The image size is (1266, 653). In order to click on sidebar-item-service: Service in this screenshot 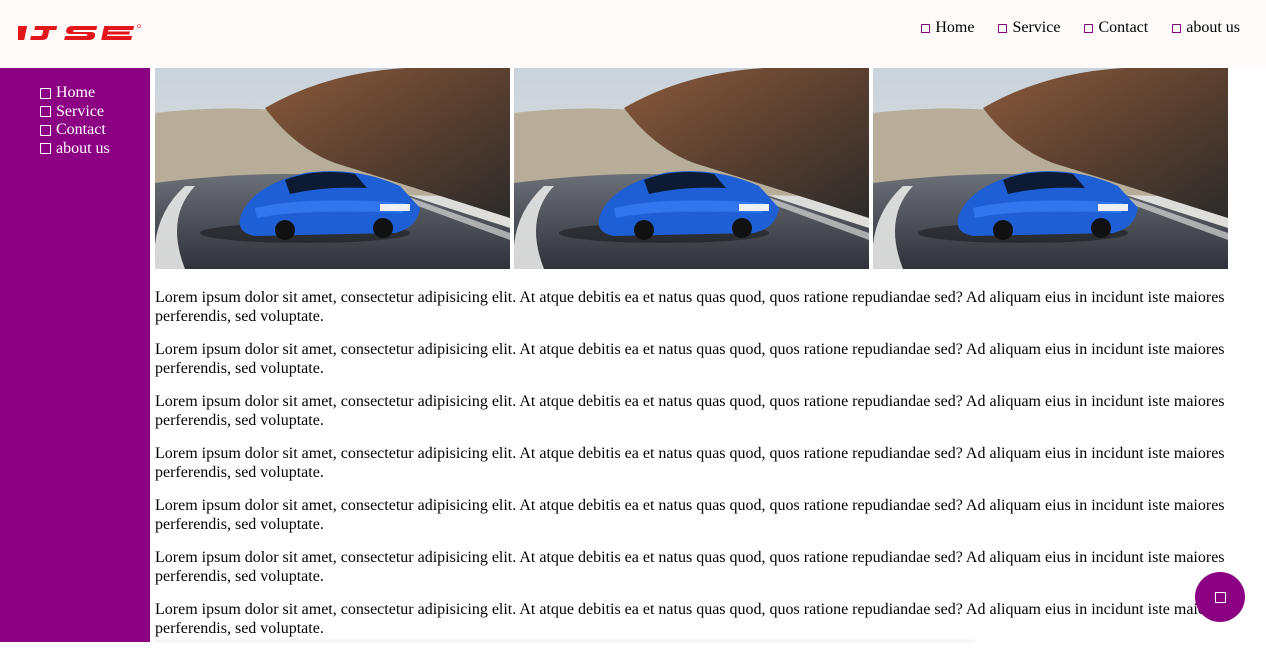, I will do `click(75, 112)`.